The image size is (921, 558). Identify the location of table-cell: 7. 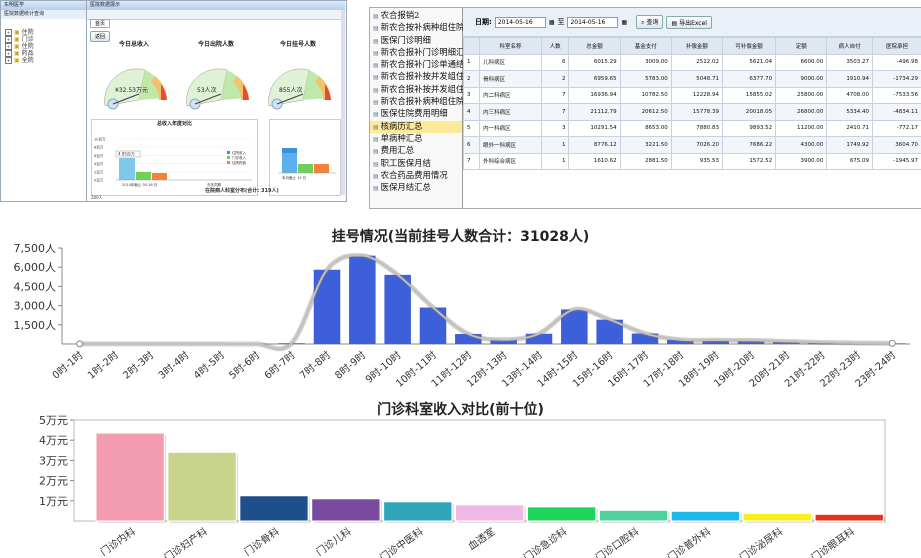
(555, 112).